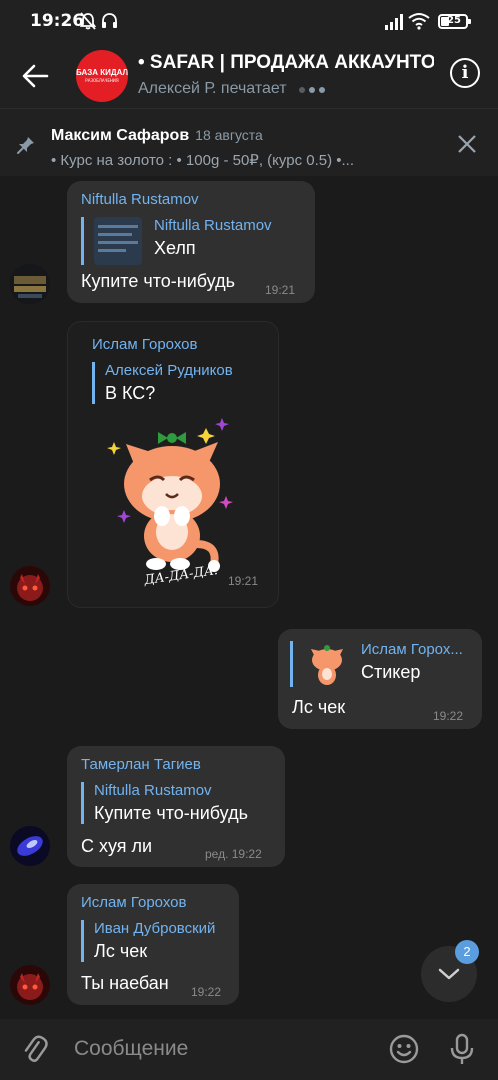 This screenshot has width=498, height=1080. Describe the element at coordinates (233, 854) in the screenshot. I see `message-time: ред. 19:22` at that location.